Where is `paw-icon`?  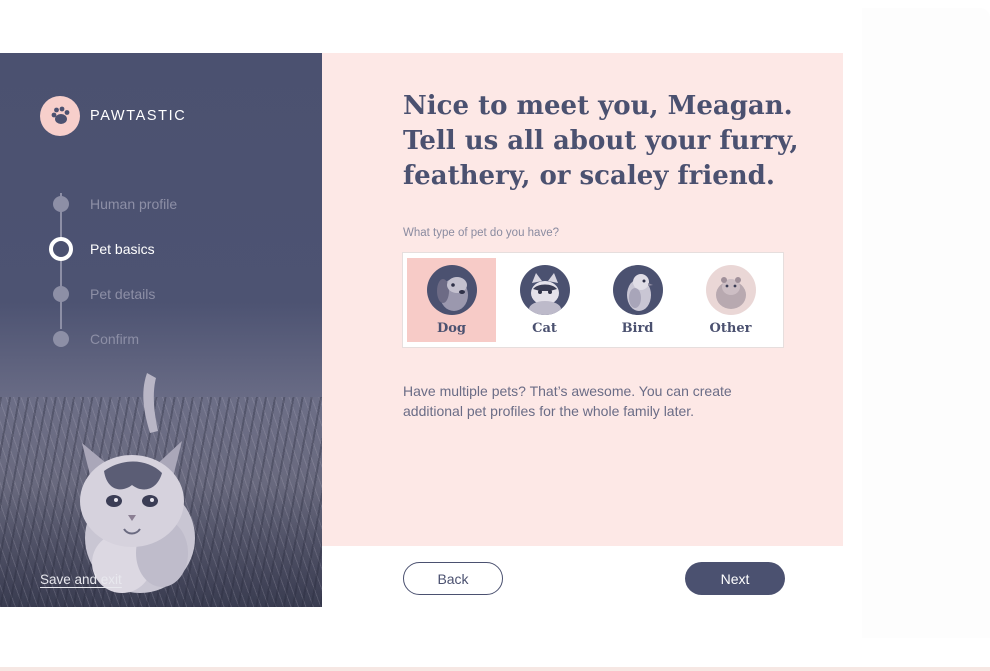
paw-icon is located at coordinates (60, 116).